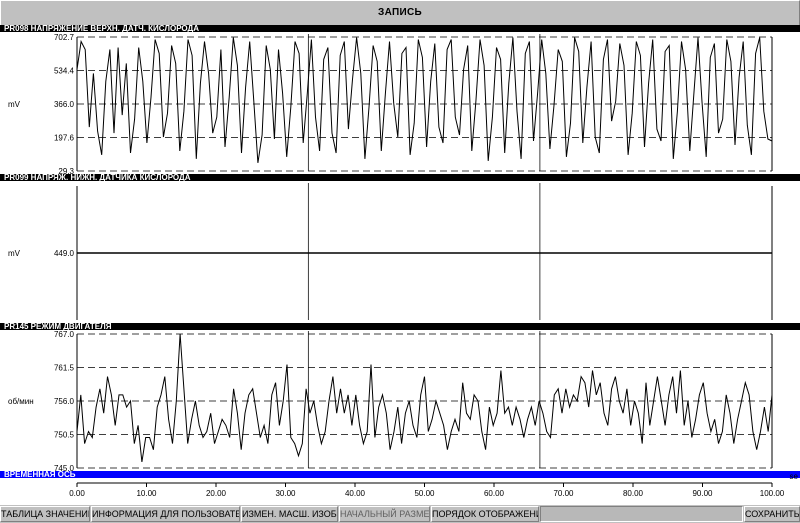 This screenshot has width=800, height=523. What do you see at coordinates (400, 474) in the screenshot?
I see `time-axis-header` at bounding box center [400, 474].